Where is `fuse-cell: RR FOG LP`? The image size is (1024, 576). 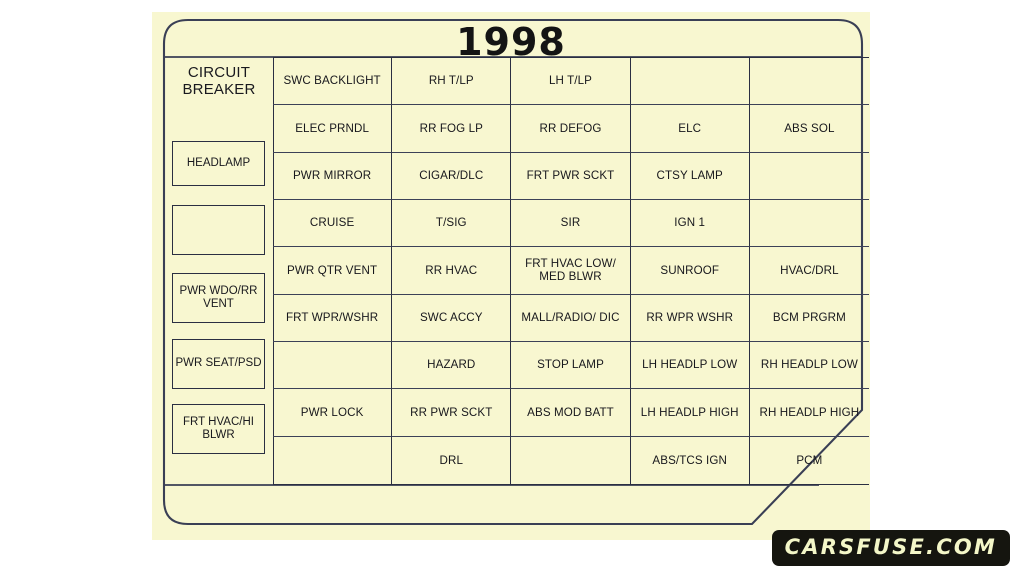
fuse-cell: RR FOG LP is located at coordinates (452, 129).